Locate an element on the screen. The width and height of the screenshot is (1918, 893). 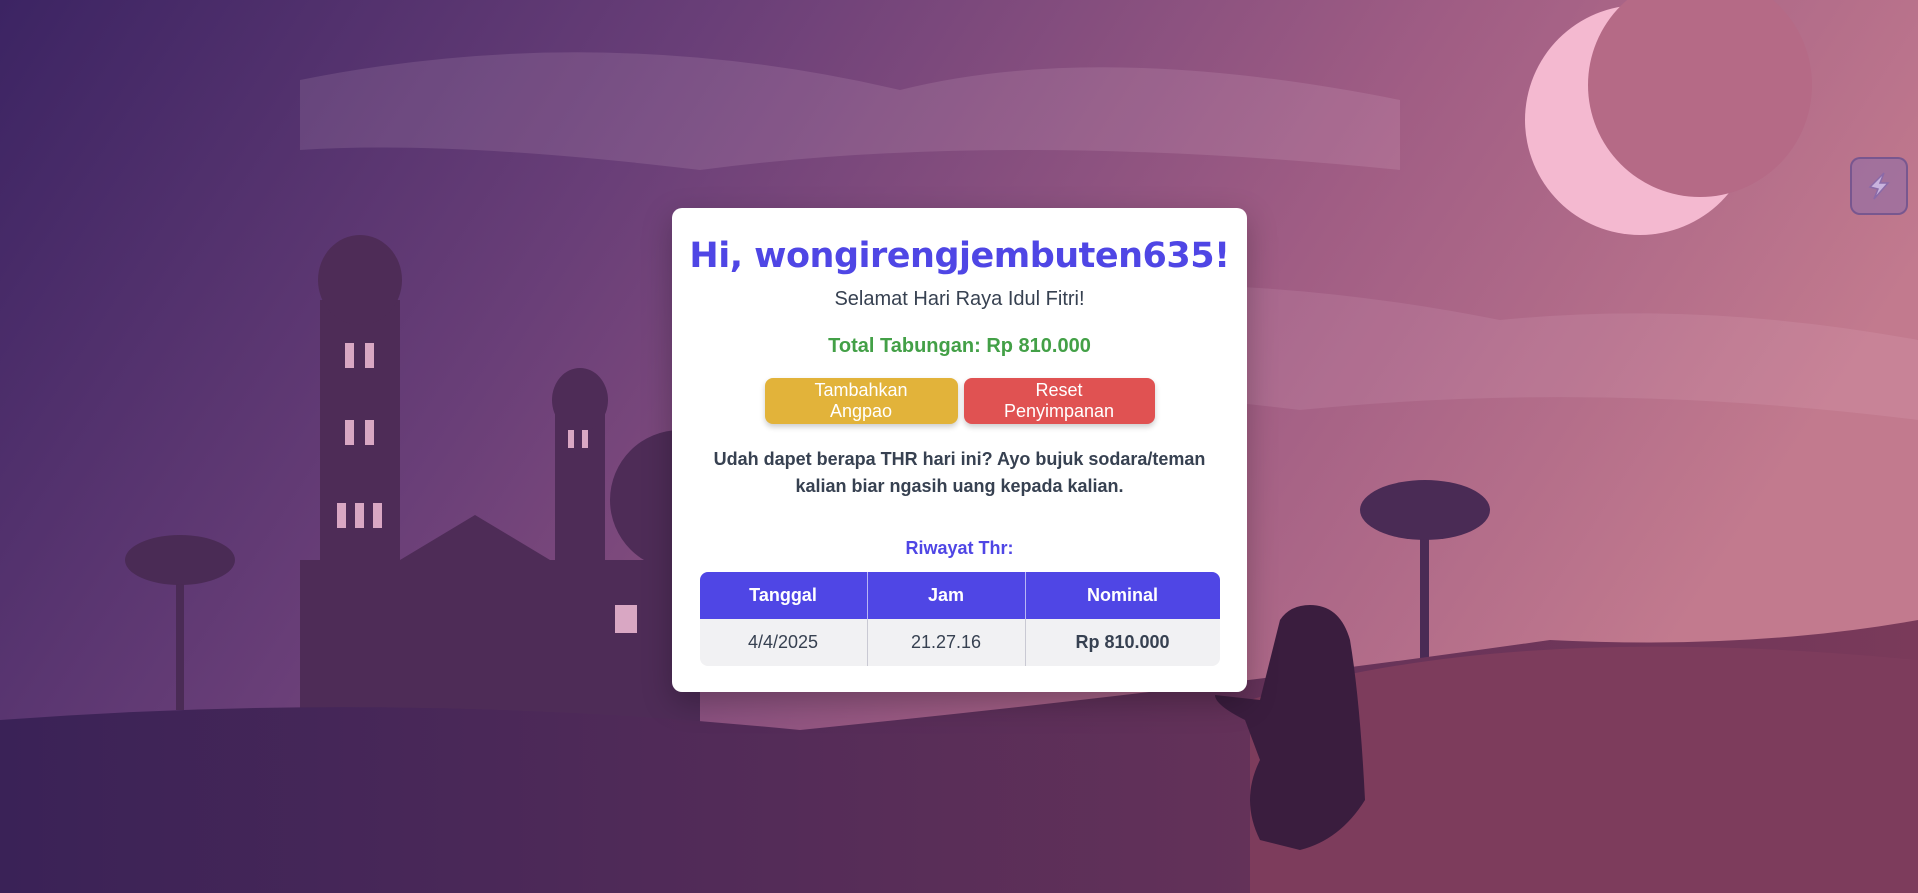
column-header-date: Tanggal is located at coordinates (783, 595).